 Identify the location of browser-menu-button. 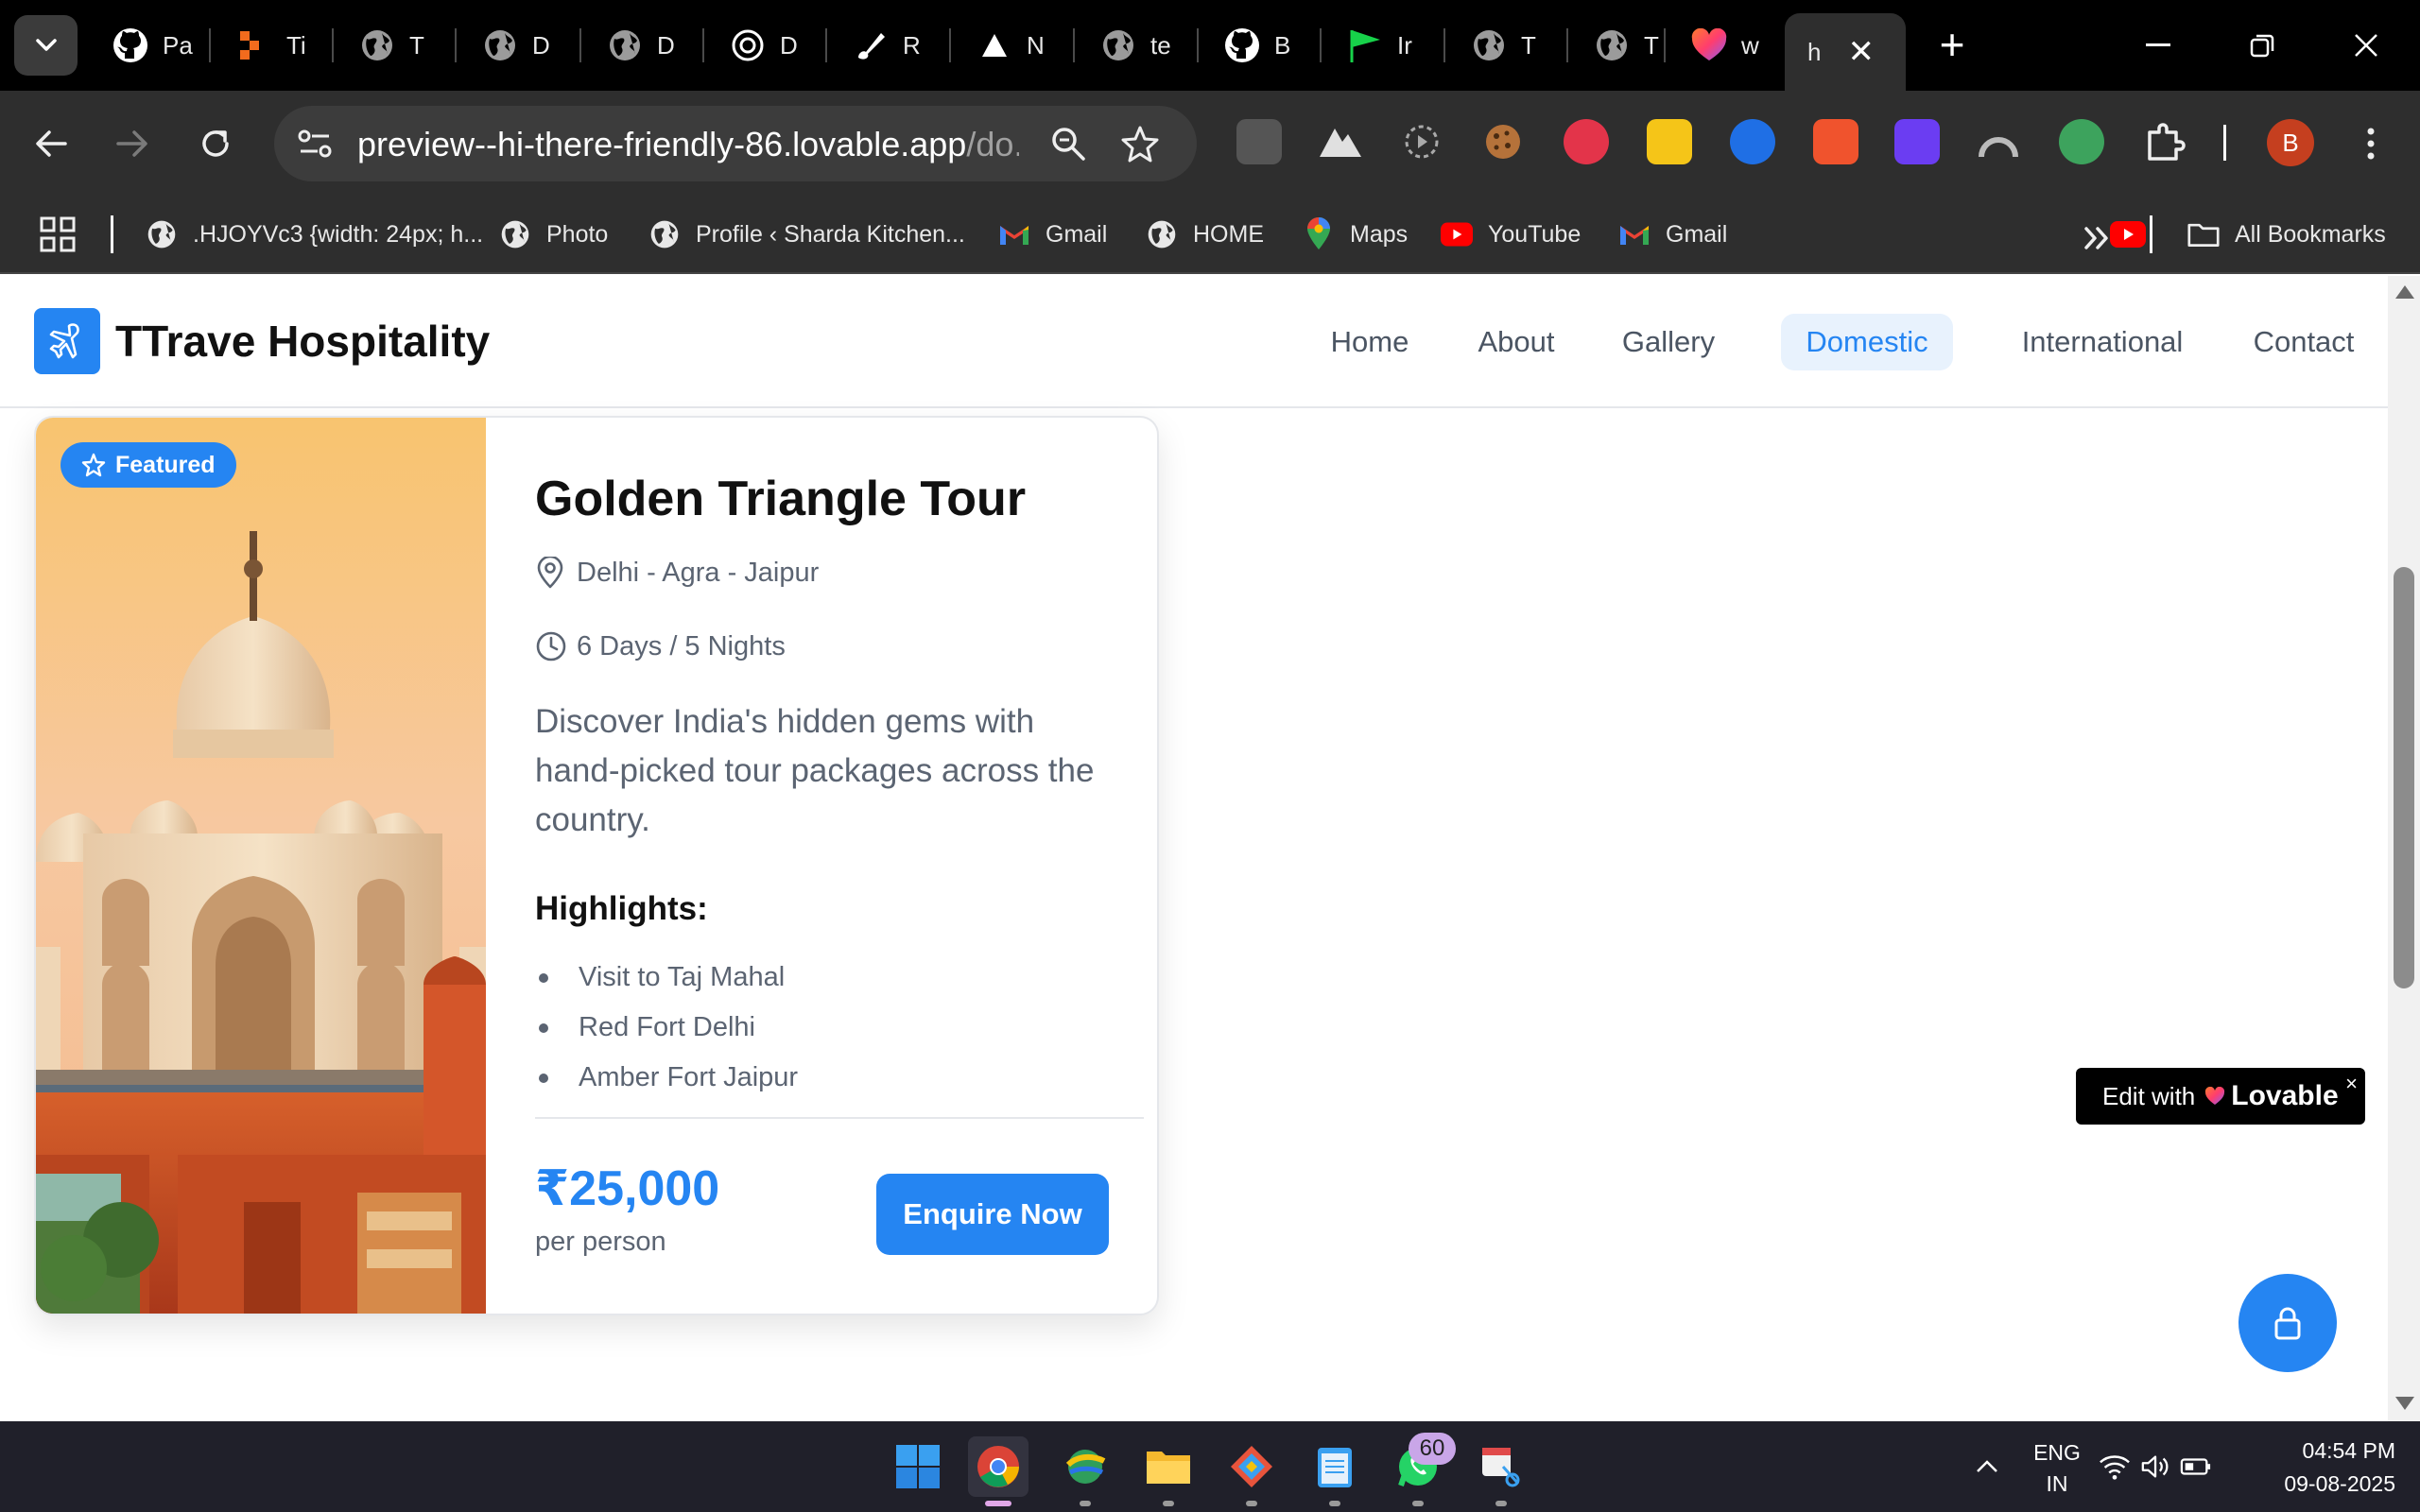
(2370, 143).